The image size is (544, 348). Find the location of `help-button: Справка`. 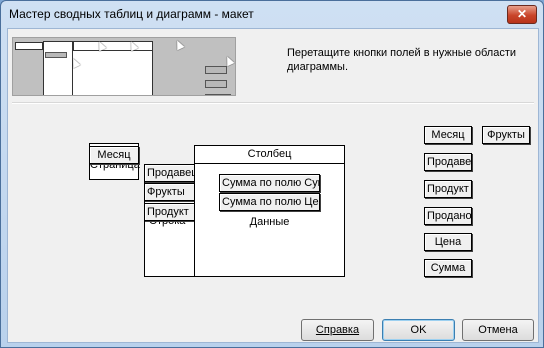

help-button: Справка is located at coordinates (337, 330).